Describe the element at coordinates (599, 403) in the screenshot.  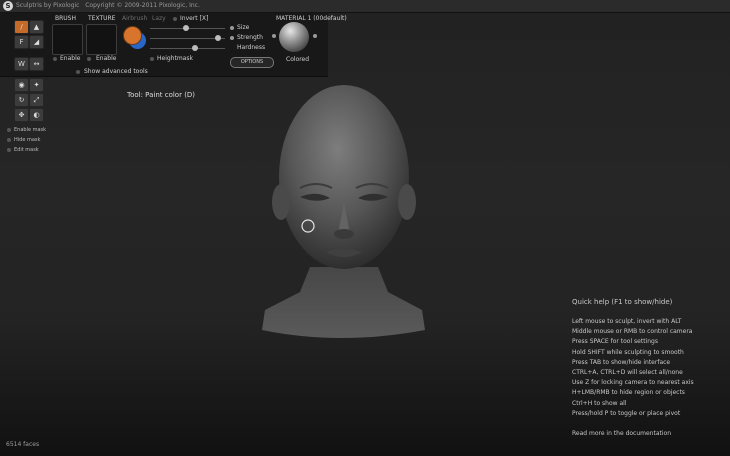
I see `quick-help-line: Ctrl+H to show all` at that location.